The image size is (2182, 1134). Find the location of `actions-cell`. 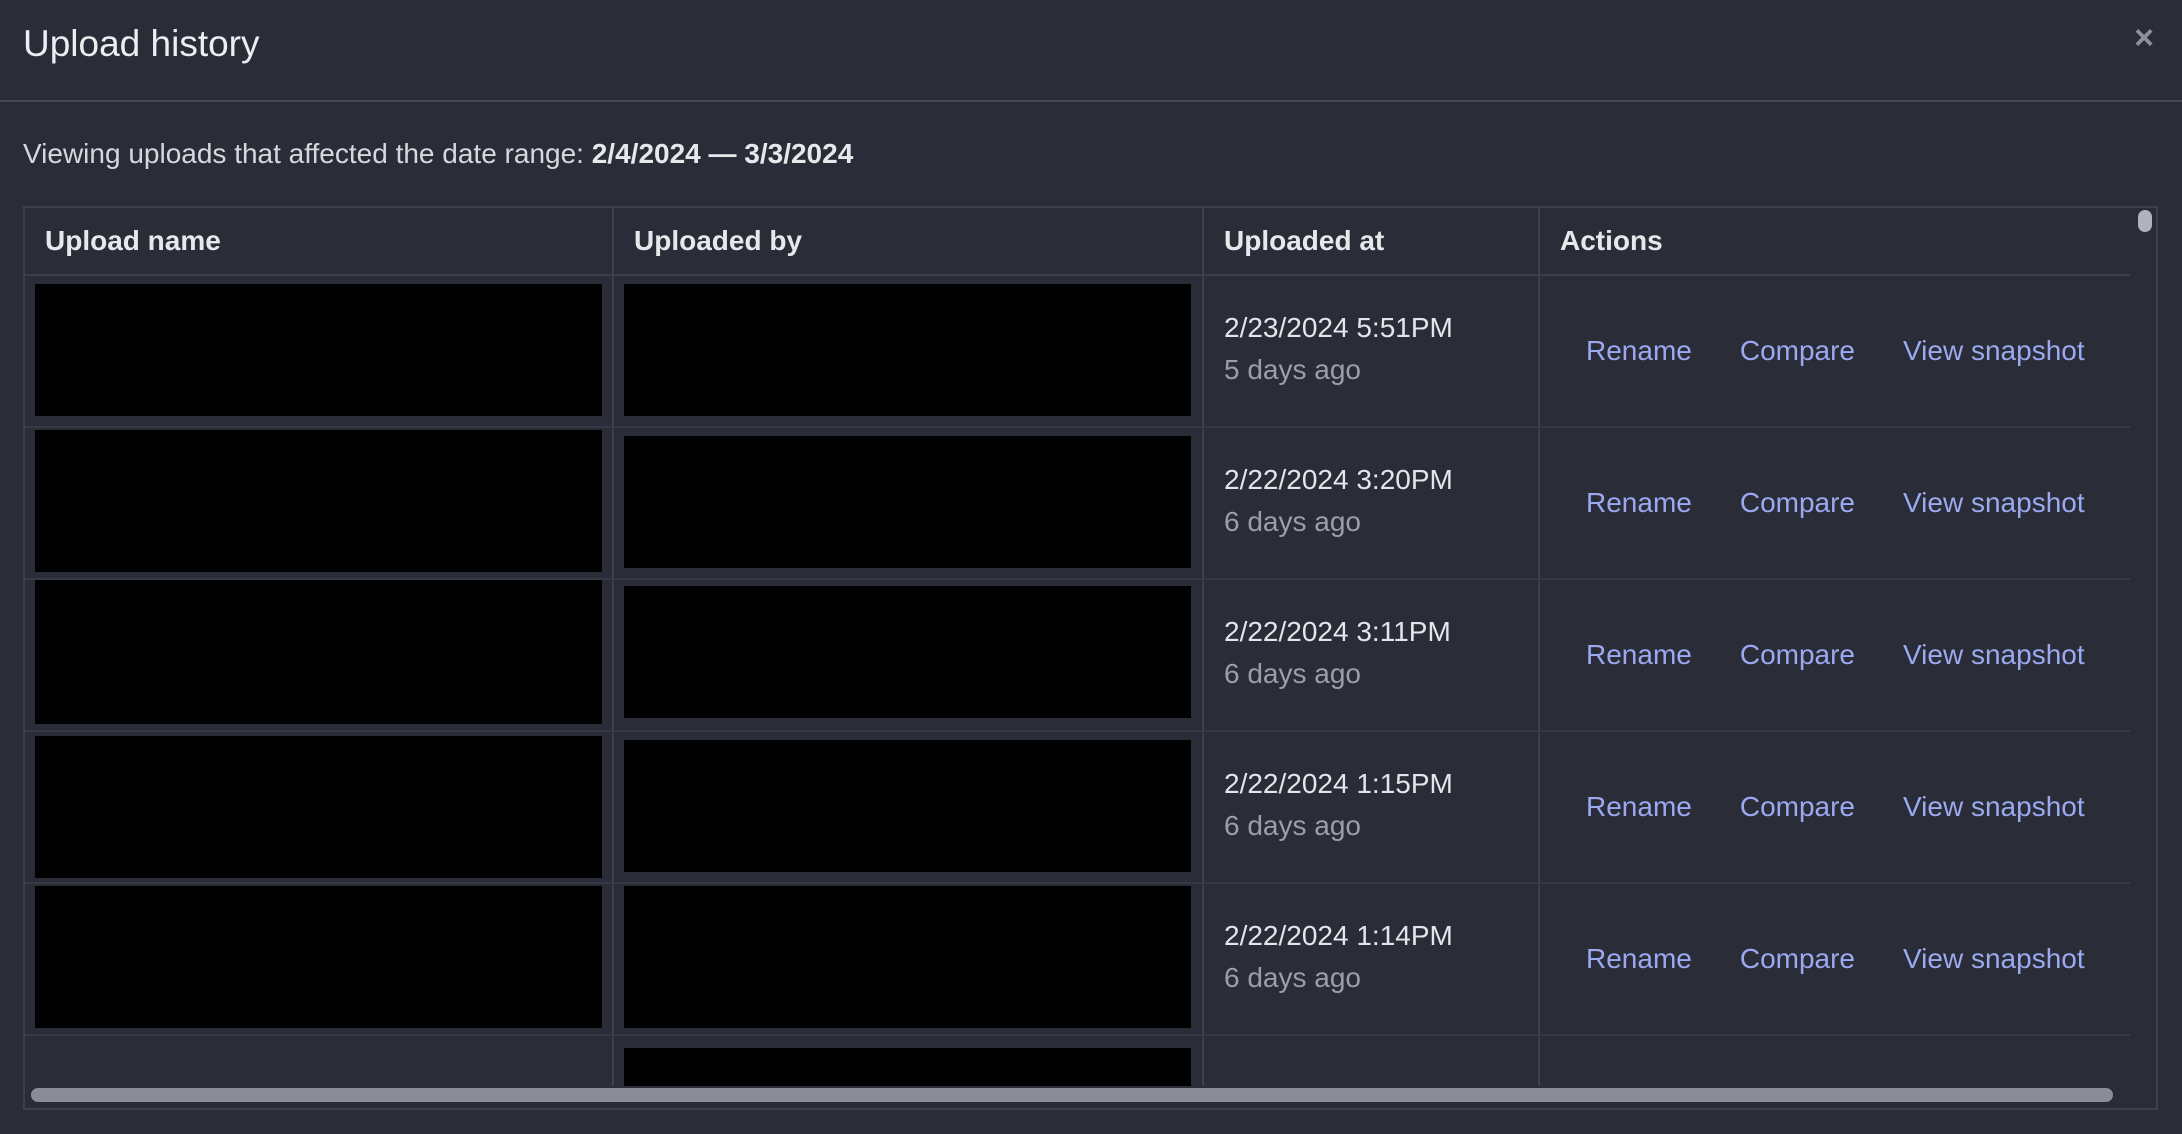

actions-cell is located at coordinates (1835, 1061).